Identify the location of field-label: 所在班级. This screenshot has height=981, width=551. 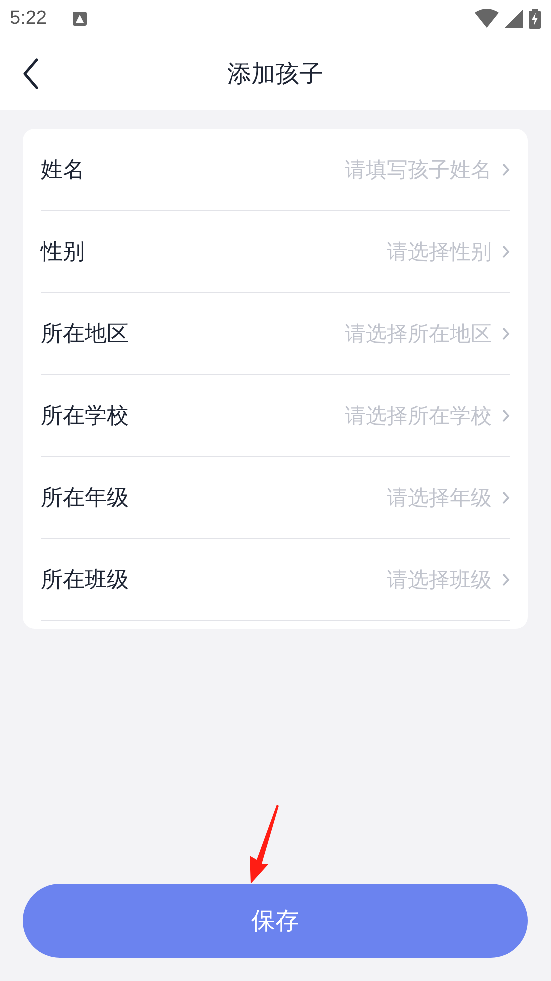
(85, 580).